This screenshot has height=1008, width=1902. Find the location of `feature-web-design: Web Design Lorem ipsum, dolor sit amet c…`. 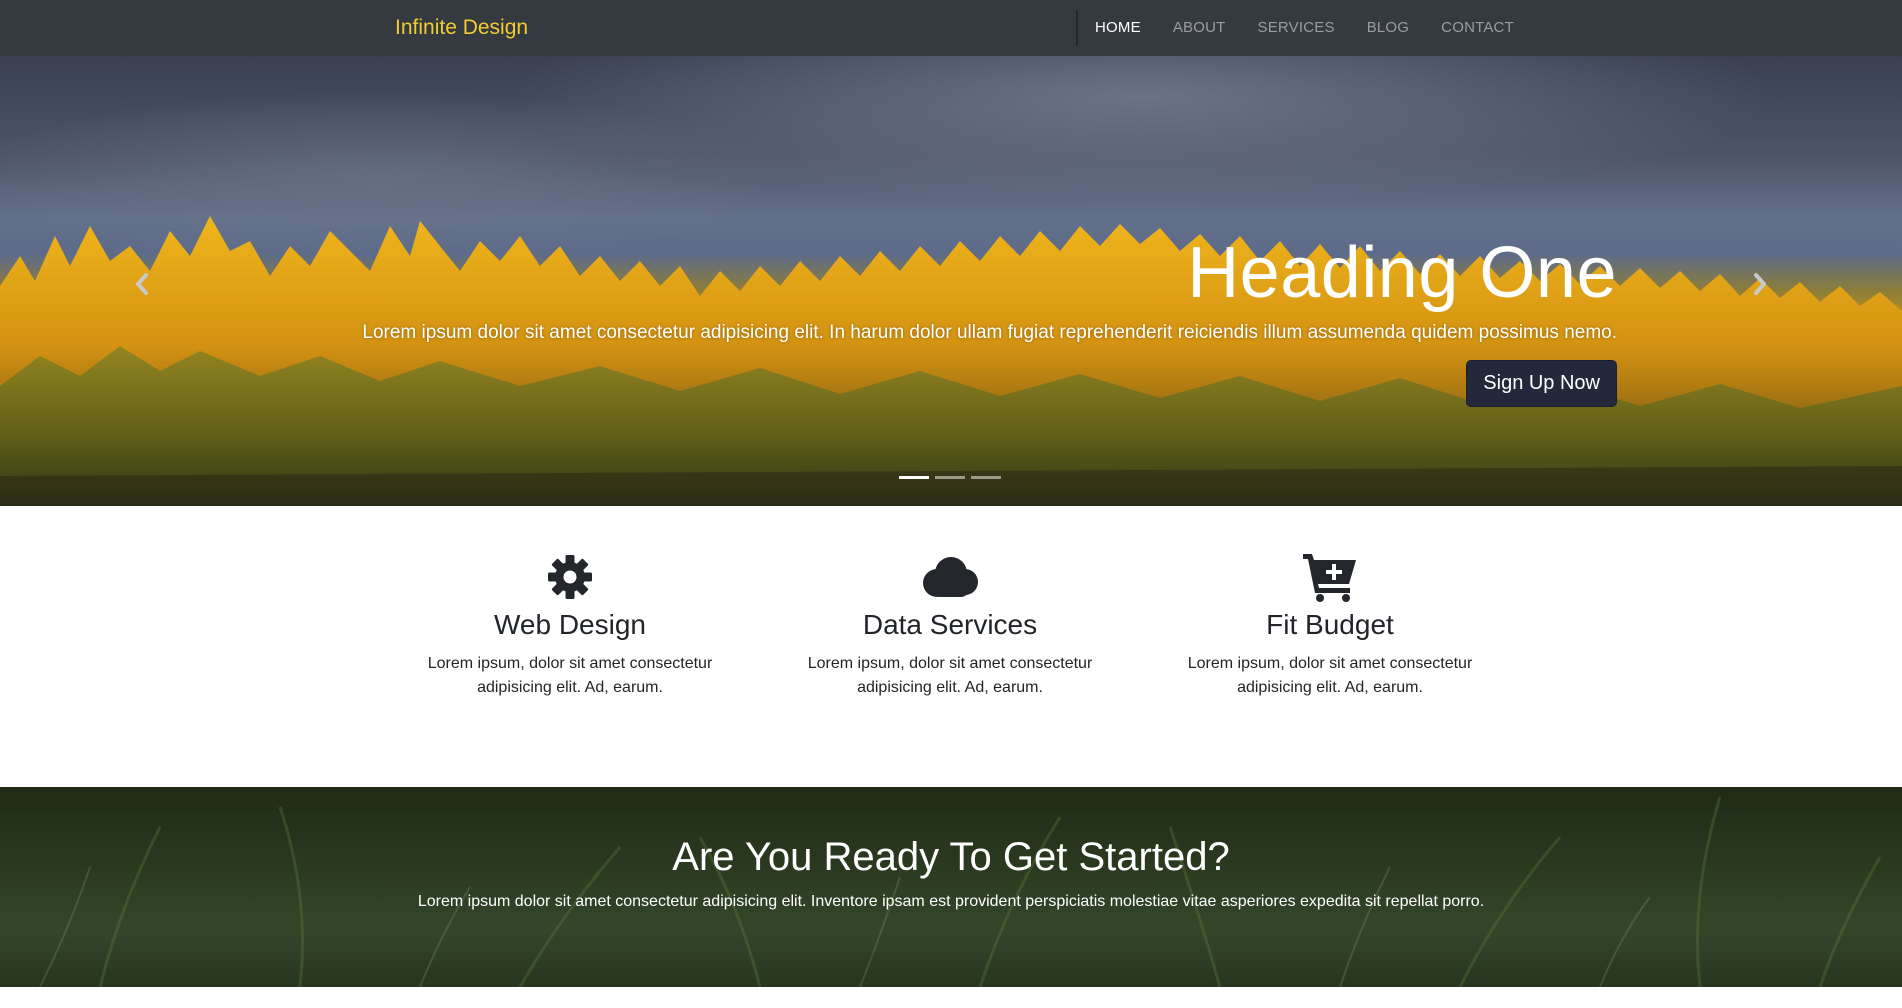

feature-web-design: Web Design Lorem ipsum, dolor sit amet c… is located at coordinates (570, 626).